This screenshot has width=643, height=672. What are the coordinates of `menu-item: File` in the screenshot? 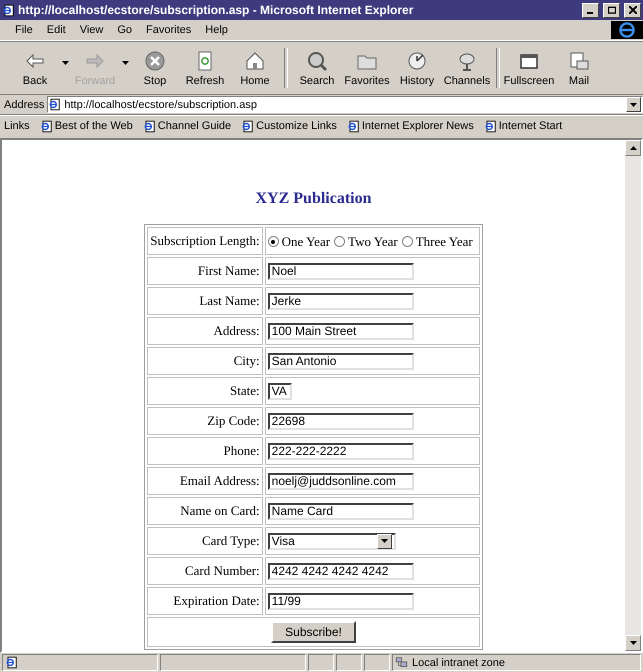 It's located at (24, 30).